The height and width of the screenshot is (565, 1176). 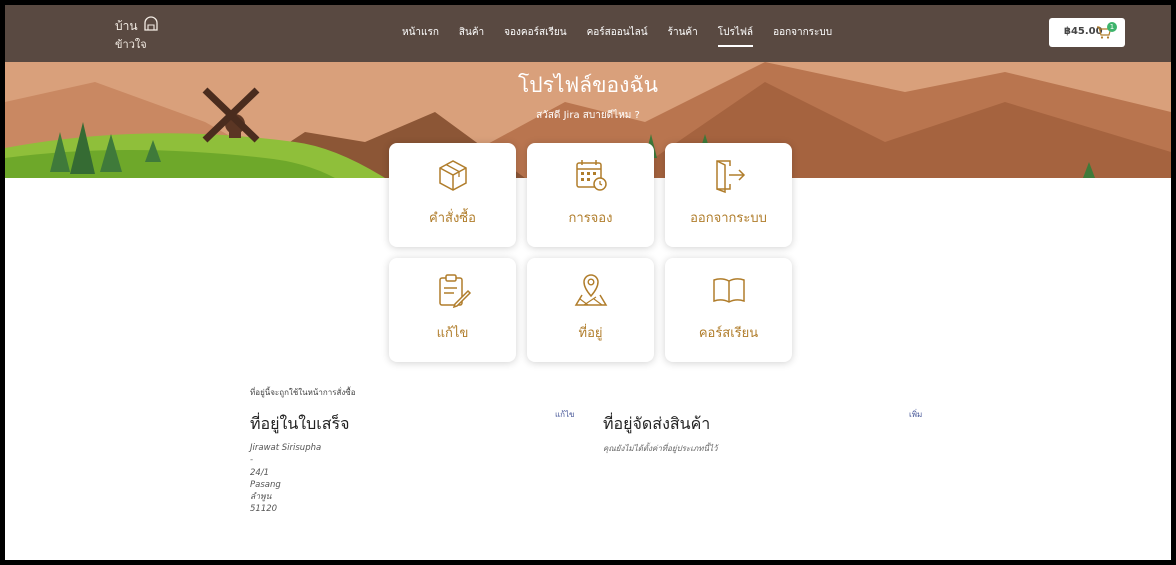 What do you see at coordinates (261, 497) in the screenshot?
I see `billing-province: ลำพูน` at bounding box center [261, 497].